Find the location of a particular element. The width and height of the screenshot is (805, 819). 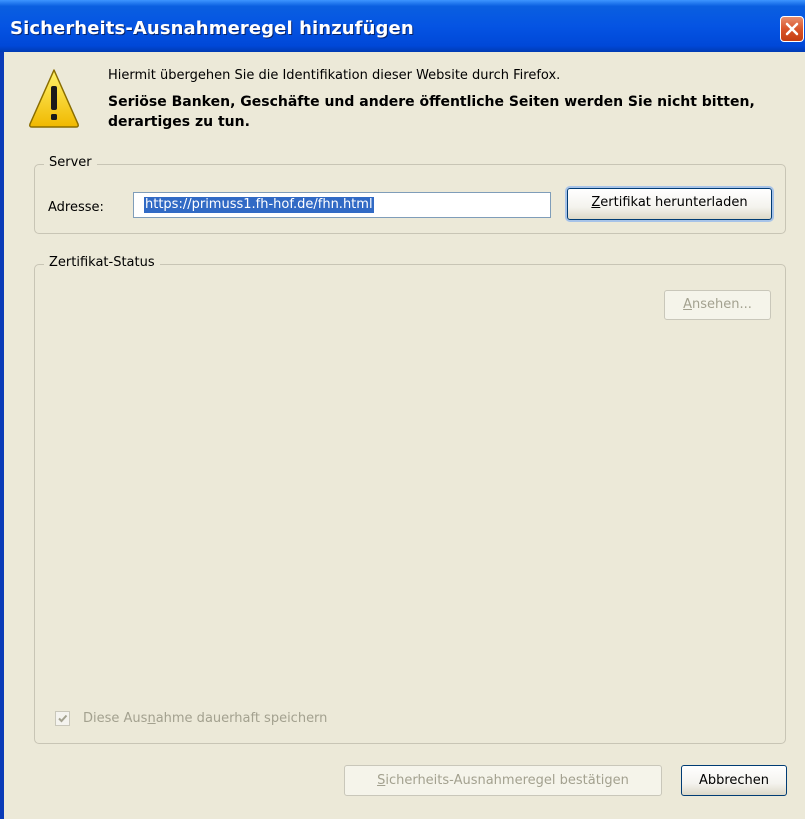

permanent-exception-label: Diese Ausnahme dauerhaft speichern is located at coordinates (205, 718).